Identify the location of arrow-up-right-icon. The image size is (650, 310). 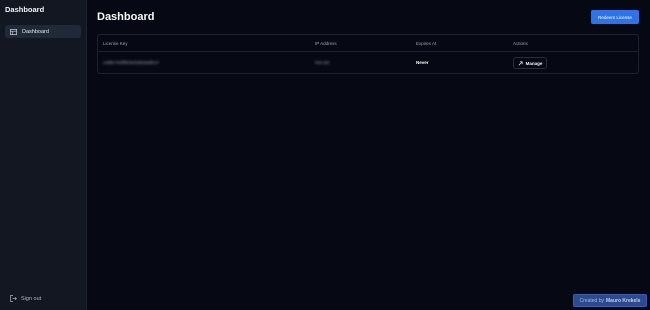
(520, 63).